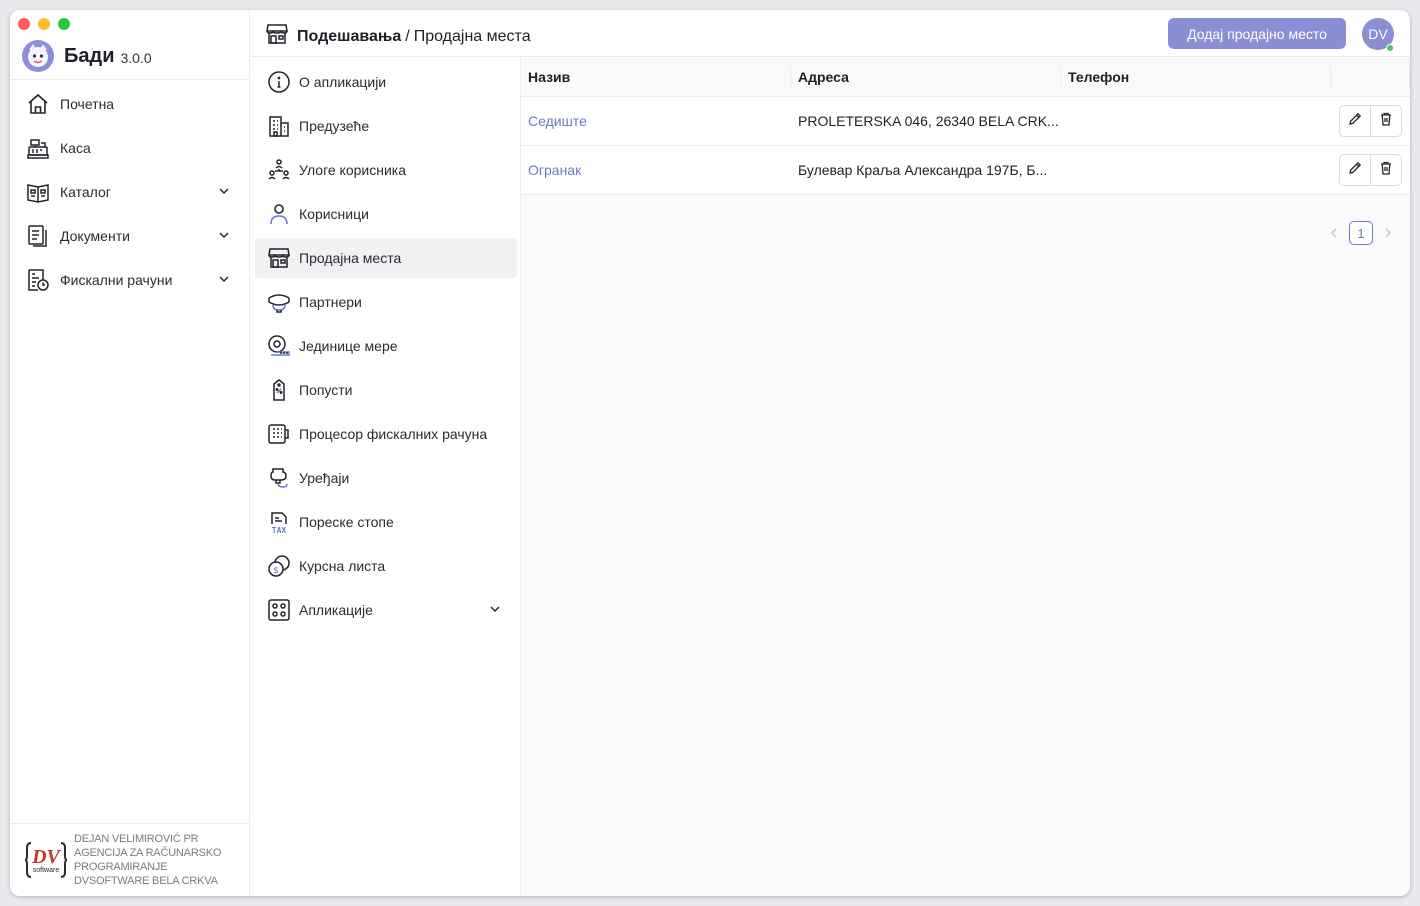  What do you see at coordinates (352, 170) in the screenshot?
I see `settings-item-label: Улоге корисника` at bounding box center [352, 170].